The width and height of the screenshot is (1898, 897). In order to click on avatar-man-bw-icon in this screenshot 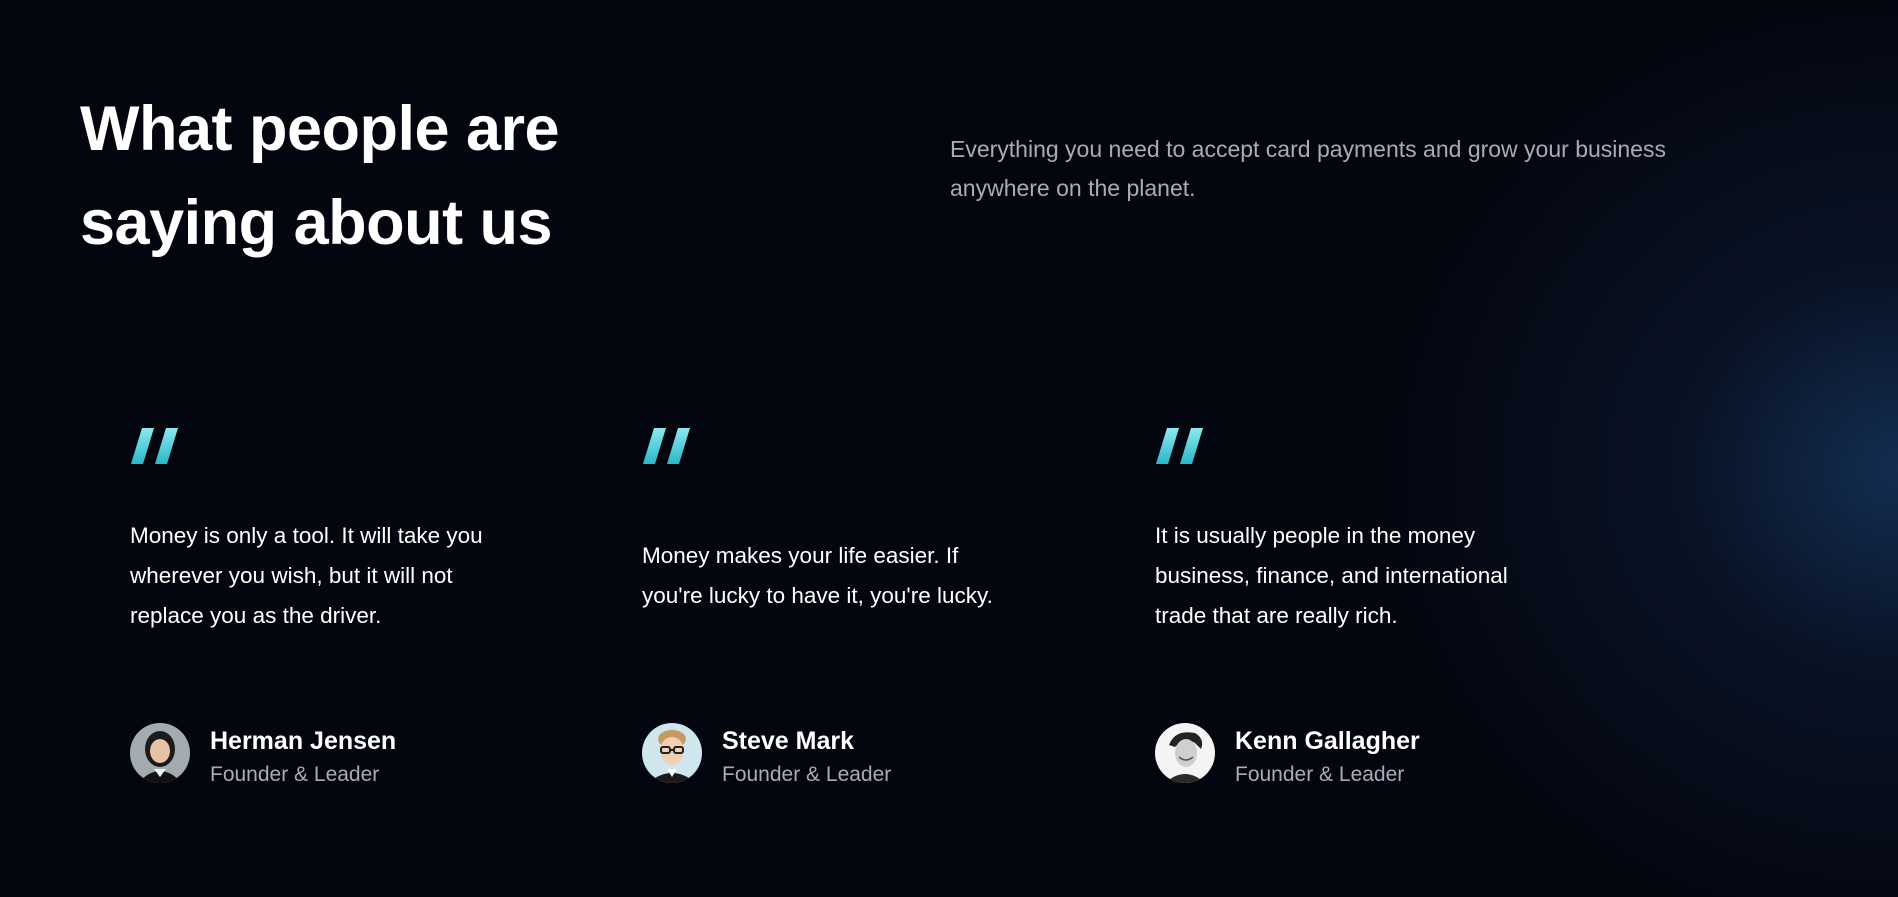, I will do `click(1185, 753)`.